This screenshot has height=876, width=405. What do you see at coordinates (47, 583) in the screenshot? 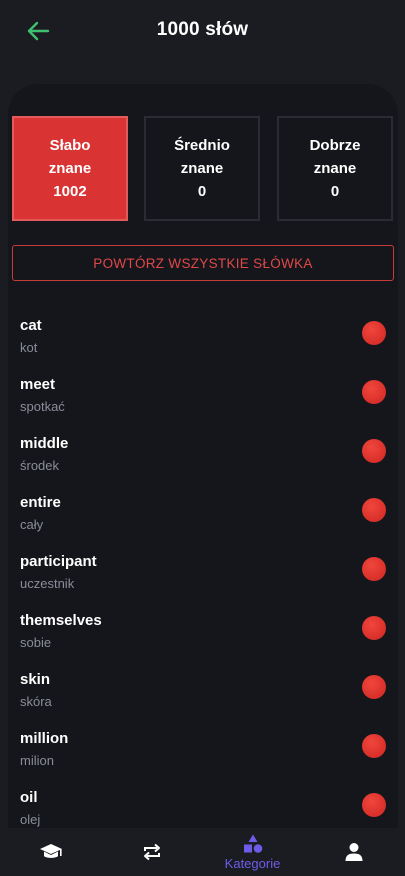
I see `word-polish: uczestnik` at bounding box center [47, 583].